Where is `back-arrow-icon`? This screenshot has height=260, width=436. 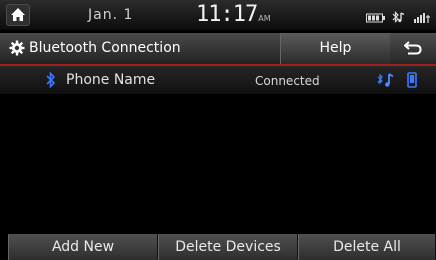
back-arrow-icon is located at coordinates (413, 48).